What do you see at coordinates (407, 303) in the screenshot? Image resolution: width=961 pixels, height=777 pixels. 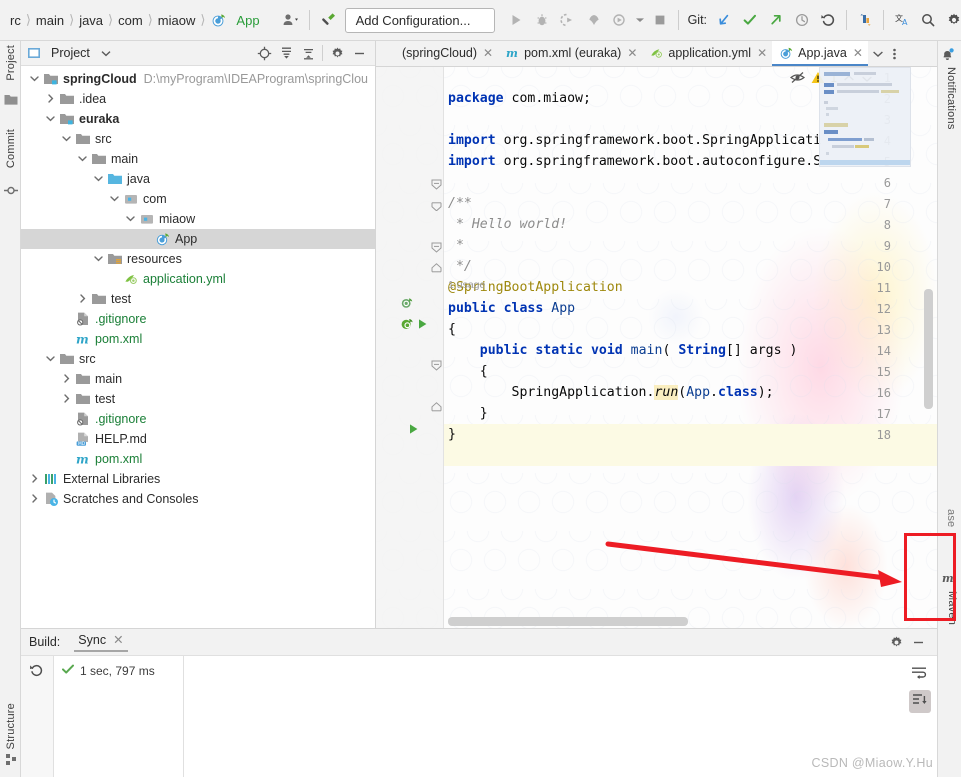 I see `spring-bean-icon` at bounding box center [407, 303].